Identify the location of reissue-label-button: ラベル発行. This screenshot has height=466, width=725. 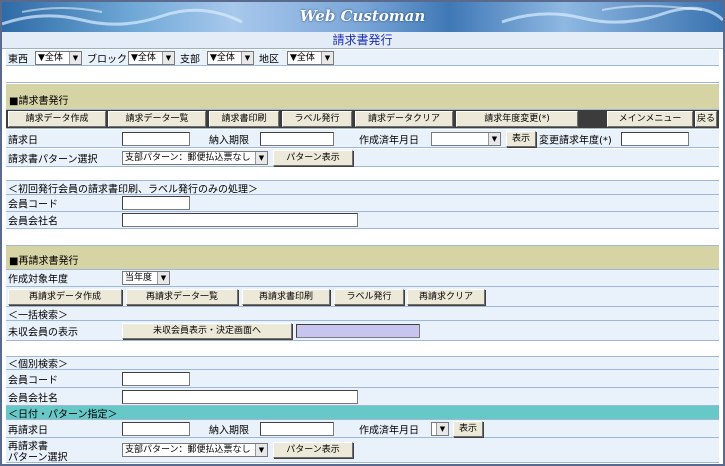
(369, 296).